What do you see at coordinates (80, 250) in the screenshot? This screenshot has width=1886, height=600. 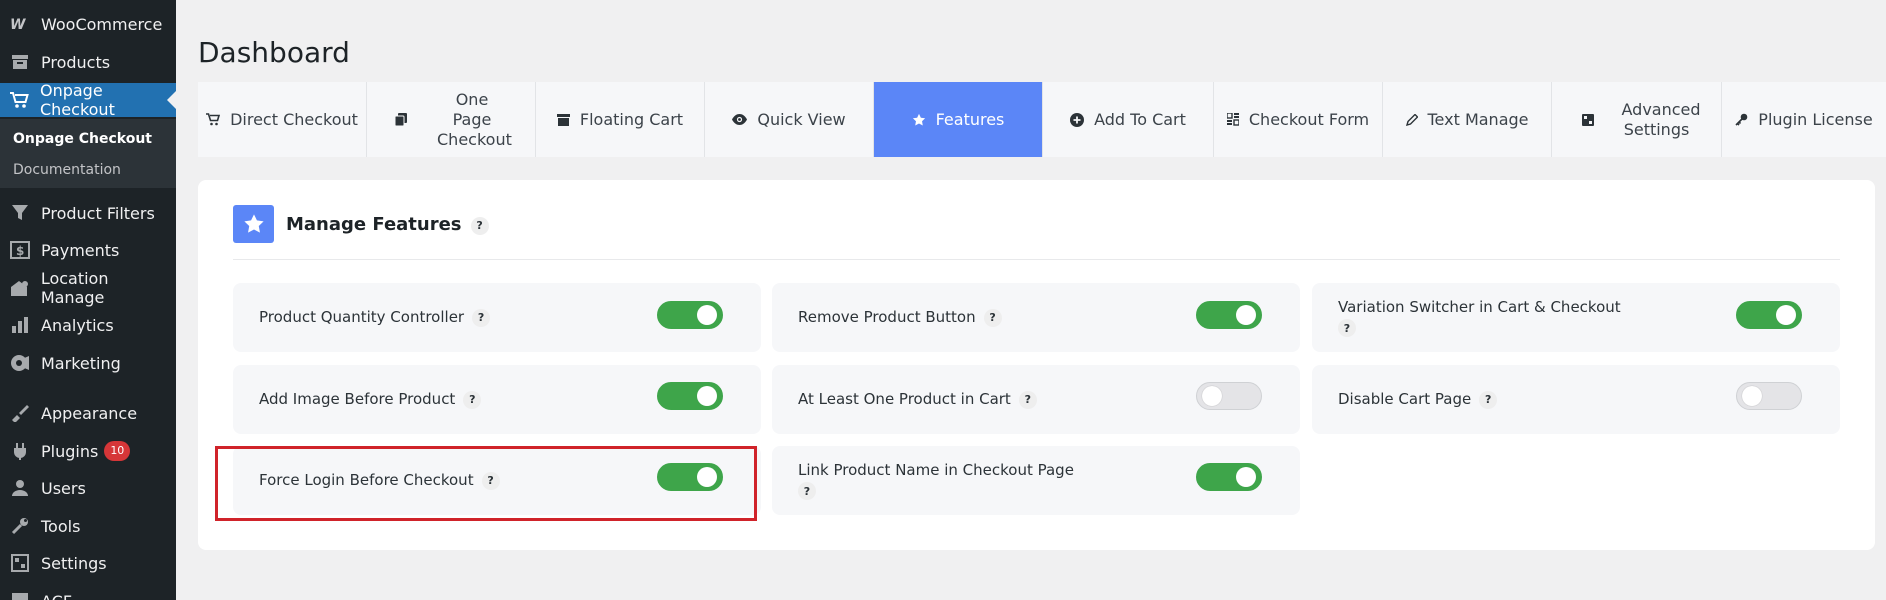 I see `sidebar-item-label: Payments` at bounding box center [80, 250].